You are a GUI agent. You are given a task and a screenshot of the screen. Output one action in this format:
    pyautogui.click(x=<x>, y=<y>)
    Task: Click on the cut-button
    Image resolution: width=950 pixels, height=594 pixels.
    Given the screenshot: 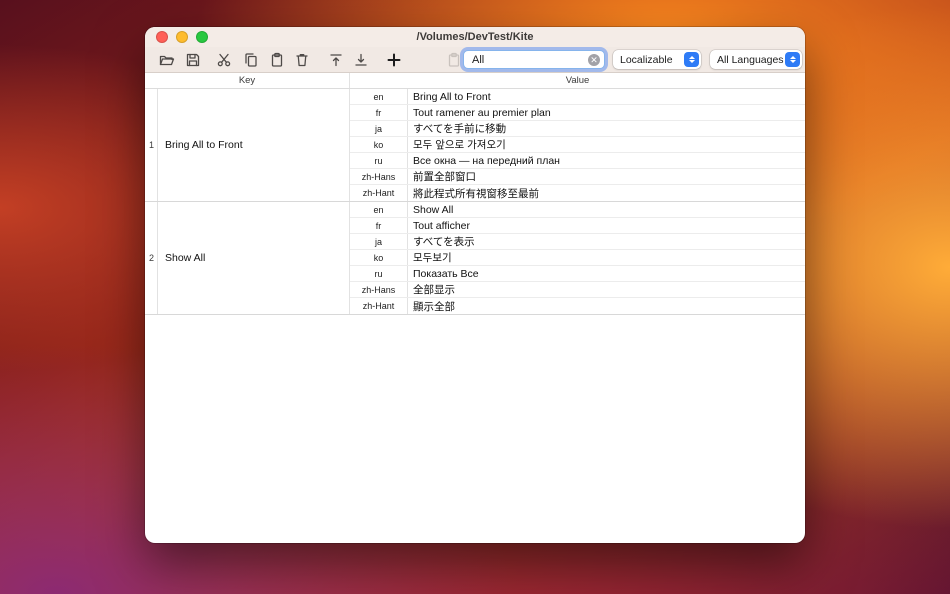 What is the action you would take?
    pyautogui.click(x=224, y=60)
    